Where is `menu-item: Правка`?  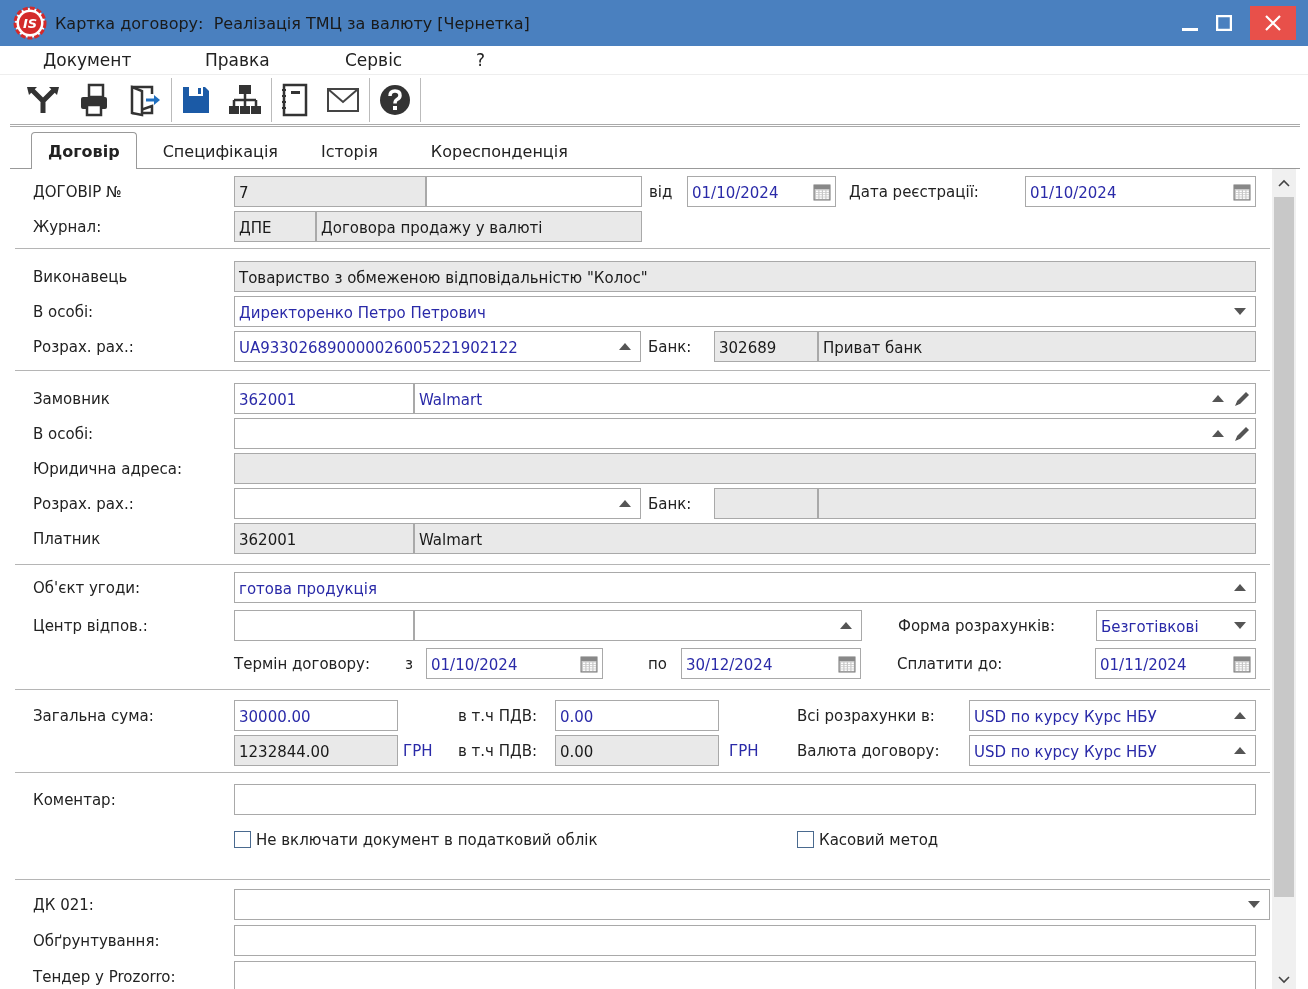
menu-item: Правка is located at coordinates (275, 60).